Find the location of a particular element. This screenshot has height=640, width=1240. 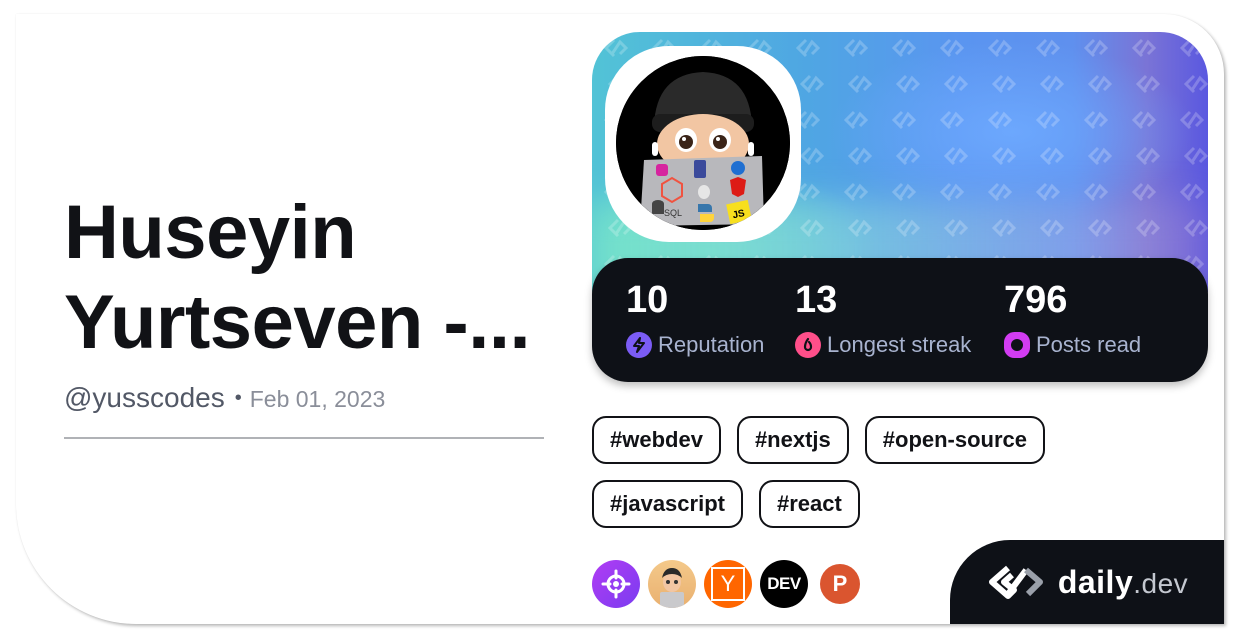

devsquad-source is located at coordinates (672, 584).